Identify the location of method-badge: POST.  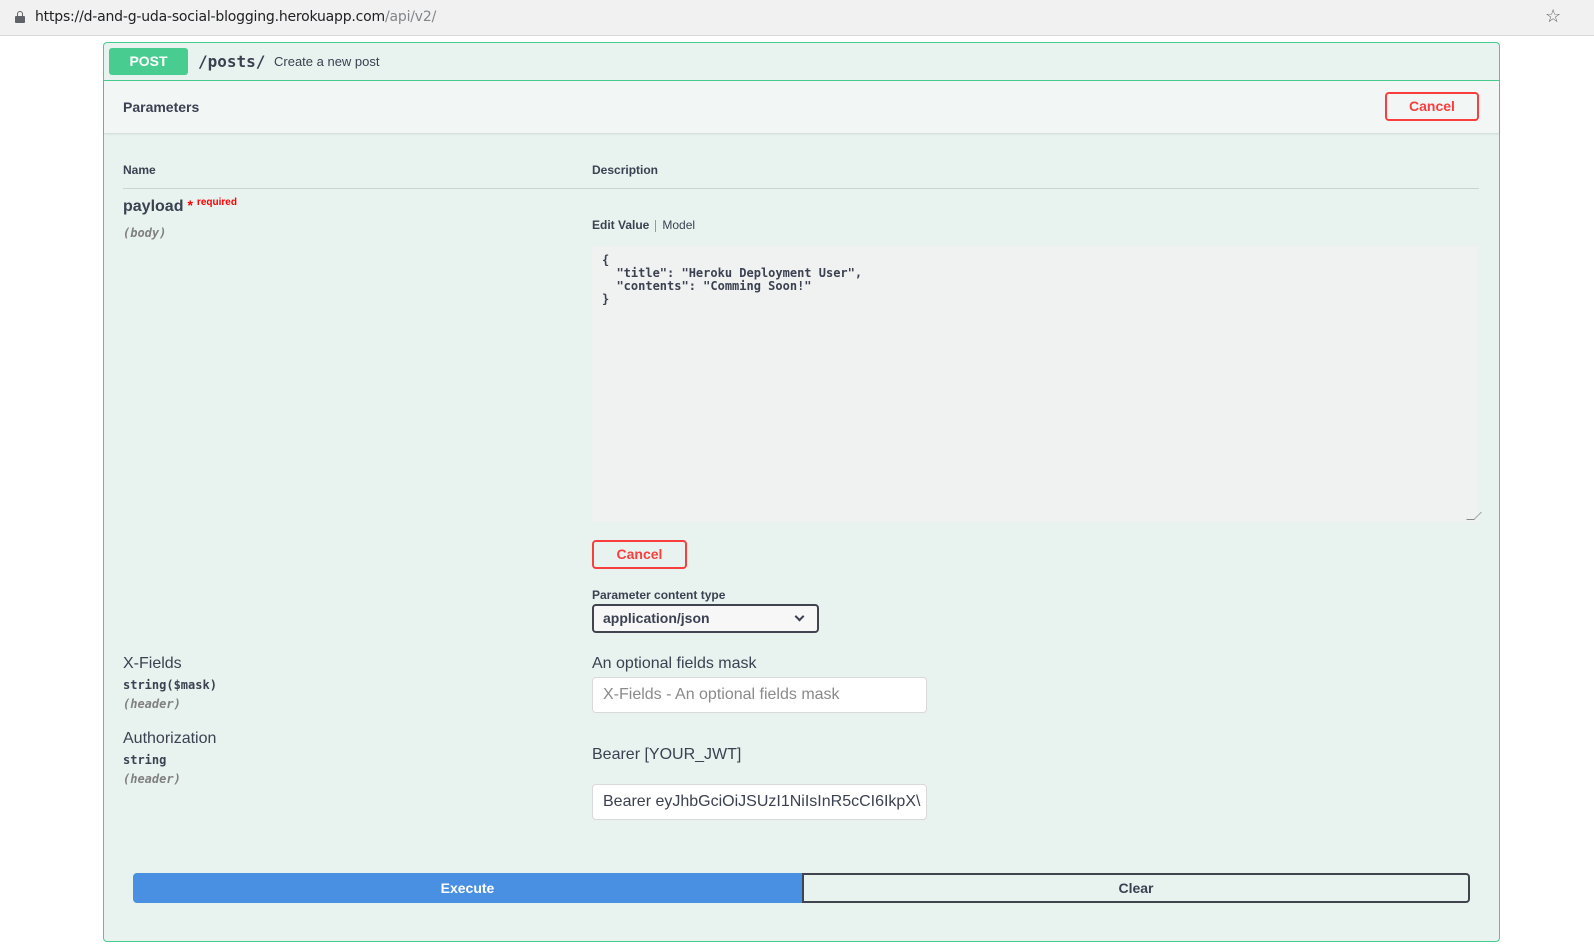
(148, 61).